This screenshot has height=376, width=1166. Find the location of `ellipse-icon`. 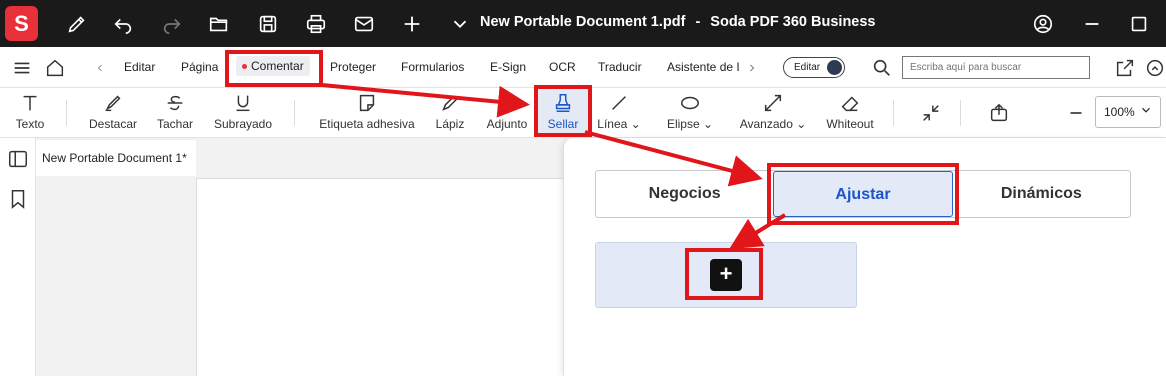

ellipse-icon is located at coordinates (690, 103).